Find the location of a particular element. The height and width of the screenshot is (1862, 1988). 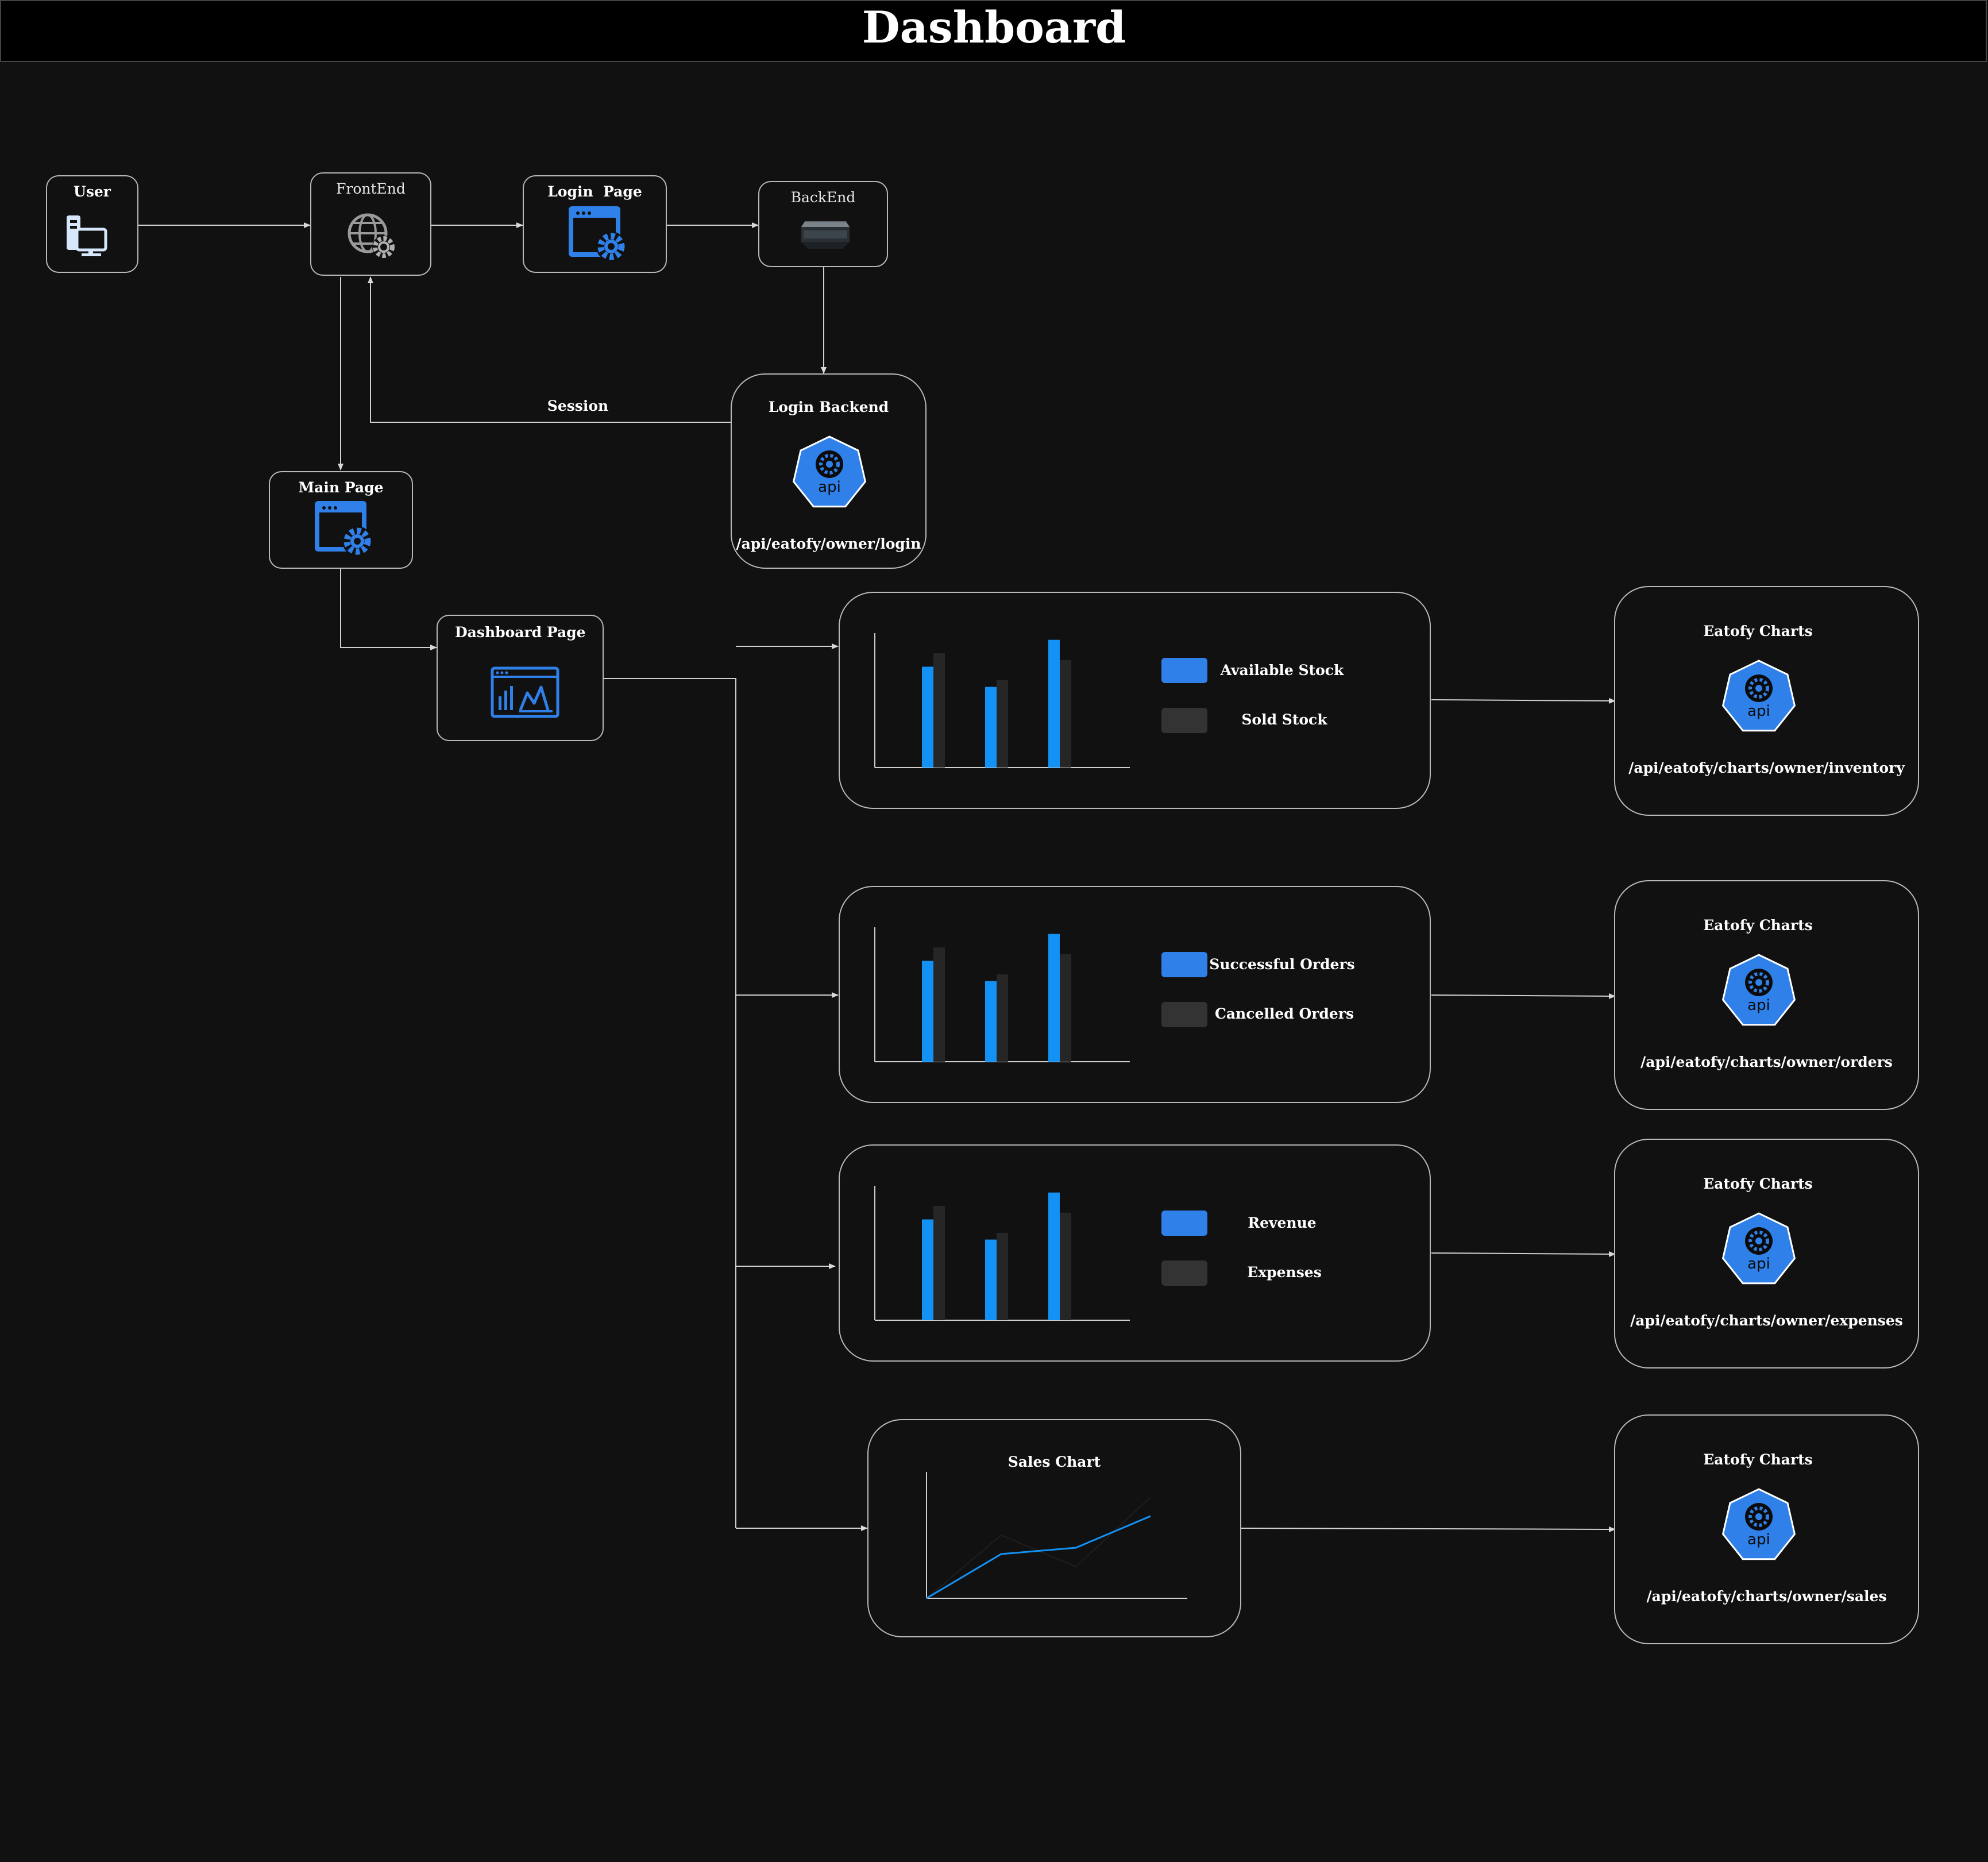

sales-line-chart is located at coordinates (1056, 1535).